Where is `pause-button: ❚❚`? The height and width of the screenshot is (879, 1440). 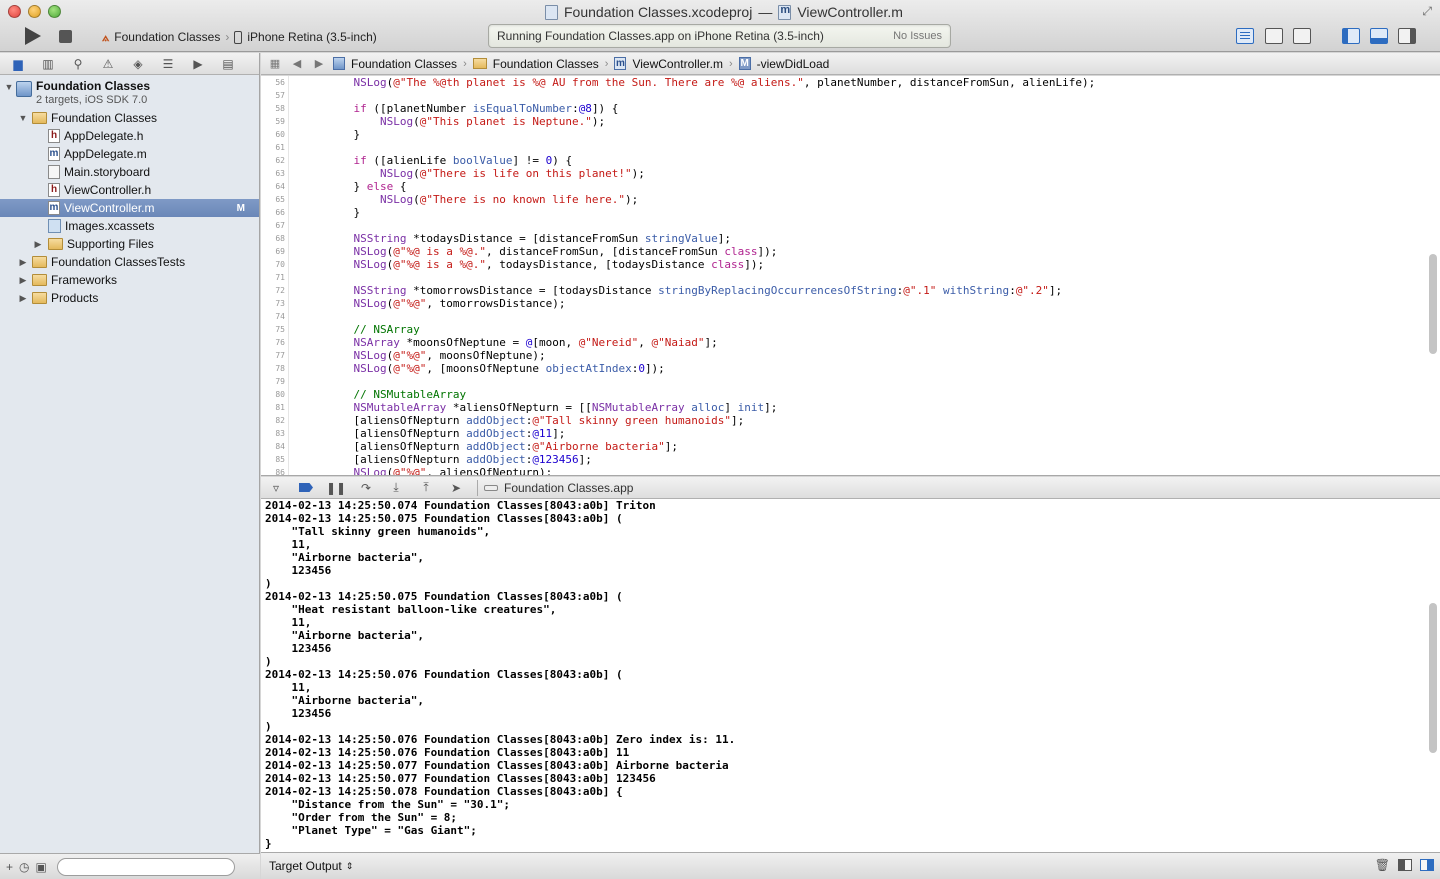
pause-button: ❚❚ is located at coordinates (336, 488).